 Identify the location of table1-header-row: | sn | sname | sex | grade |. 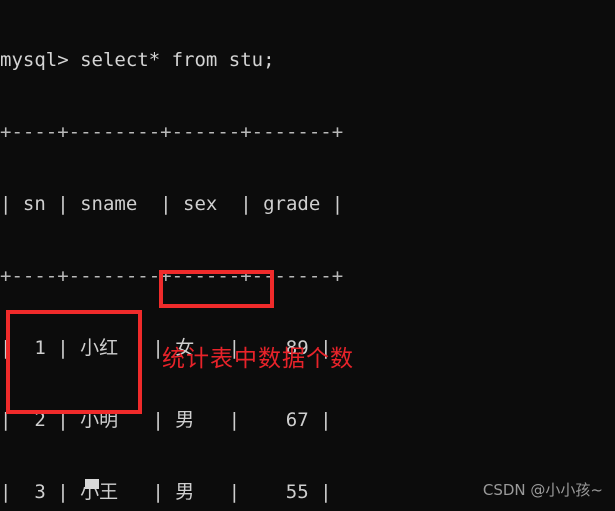
(172, 204).